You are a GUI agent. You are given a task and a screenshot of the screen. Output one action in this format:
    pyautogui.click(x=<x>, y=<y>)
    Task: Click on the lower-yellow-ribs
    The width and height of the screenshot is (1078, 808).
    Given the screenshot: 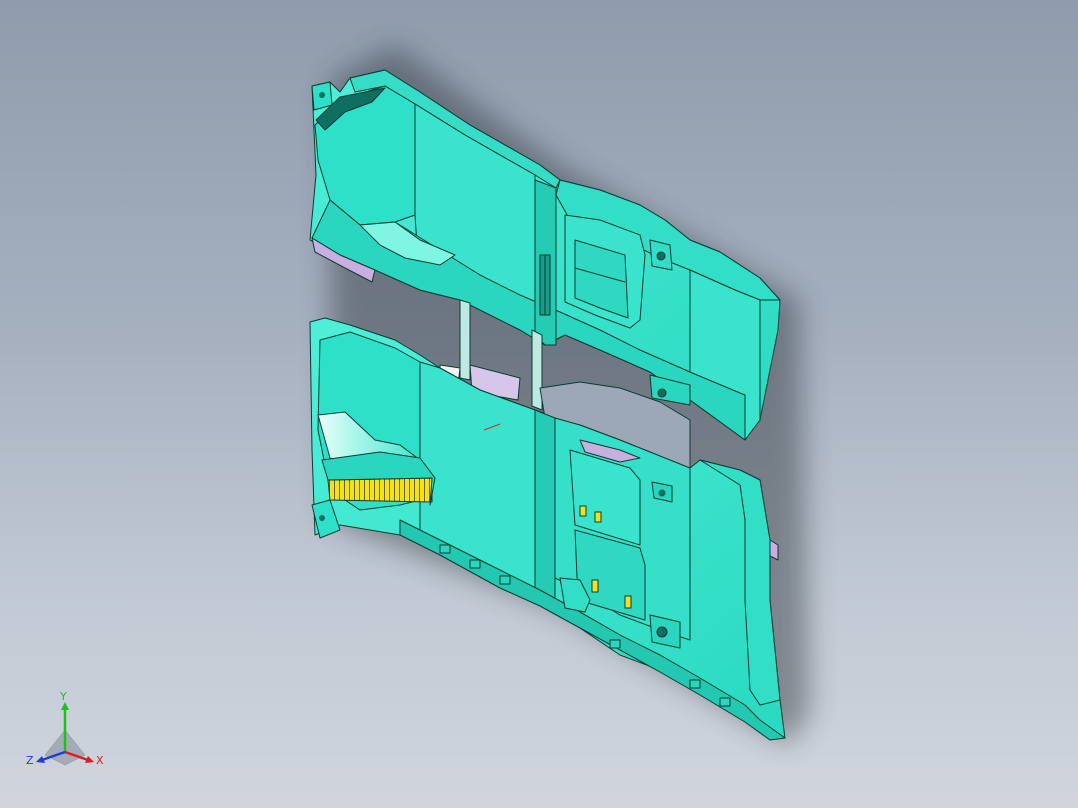 What is the action you would take?
    pyautogui.click(x=380, y=490)
    